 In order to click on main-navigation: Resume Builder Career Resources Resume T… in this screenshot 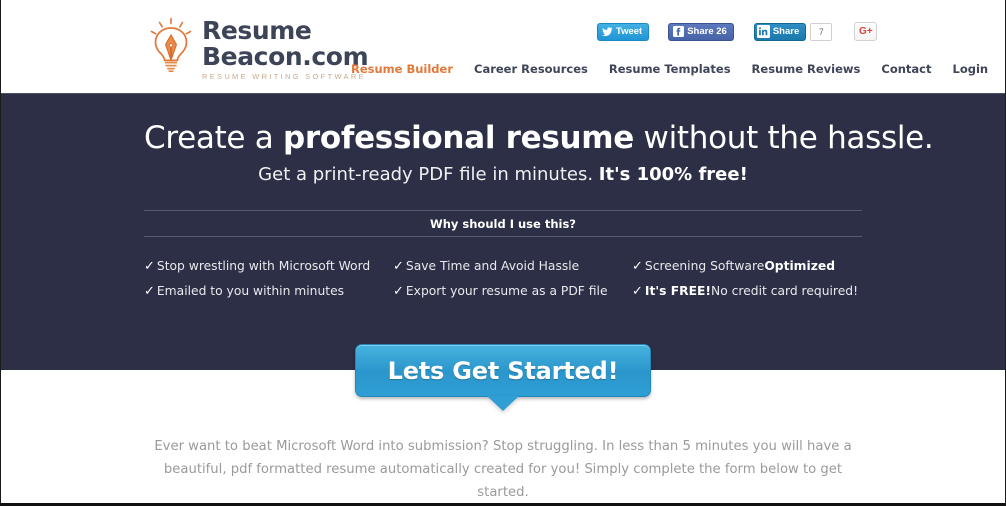, I will do `click(669, 69)`.